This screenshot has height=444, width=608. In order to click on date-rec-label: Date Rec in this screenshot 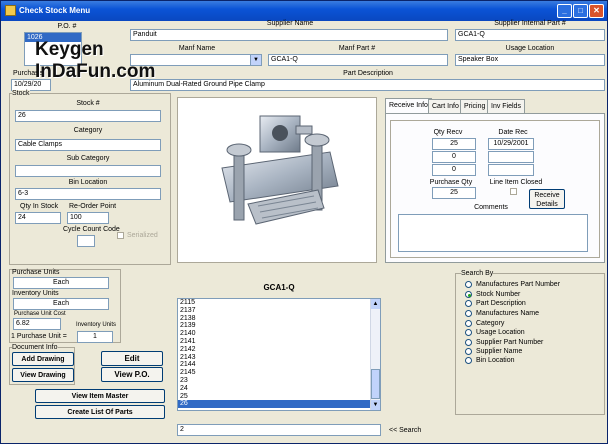, I will do `click(513, 132)`.